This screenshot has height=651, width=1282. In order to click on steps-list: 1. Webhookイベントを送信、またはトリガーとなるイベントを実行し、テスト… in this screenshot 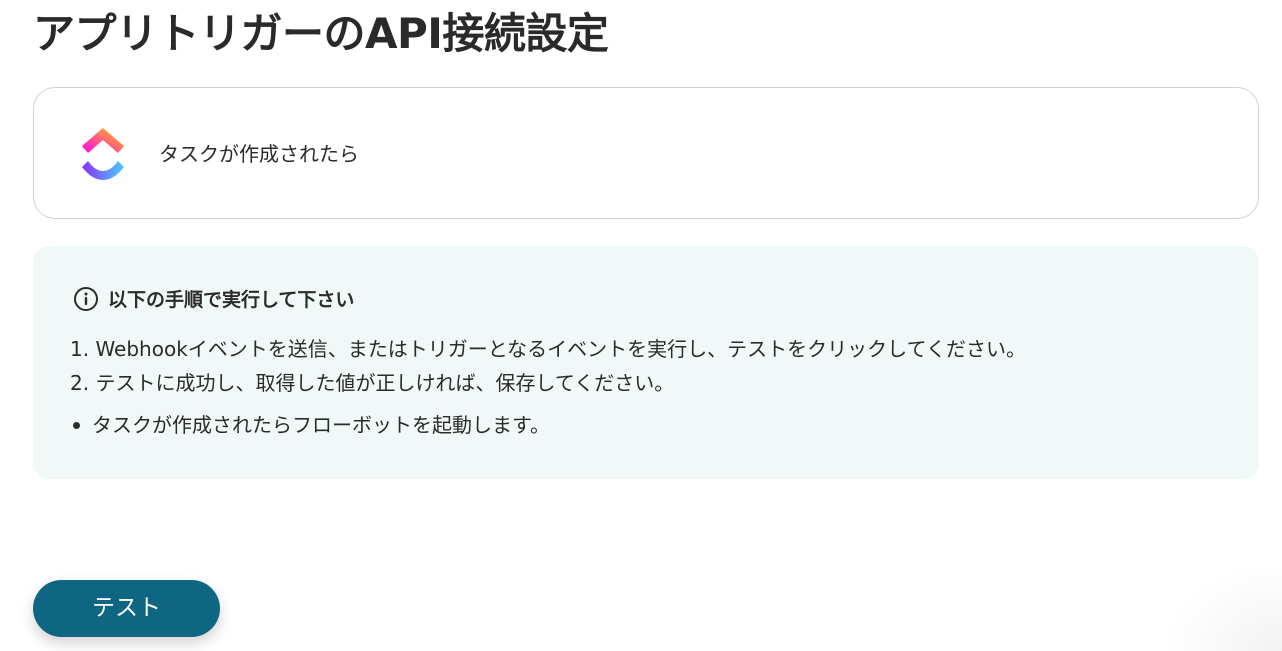, I will do `click(548, 366)`.